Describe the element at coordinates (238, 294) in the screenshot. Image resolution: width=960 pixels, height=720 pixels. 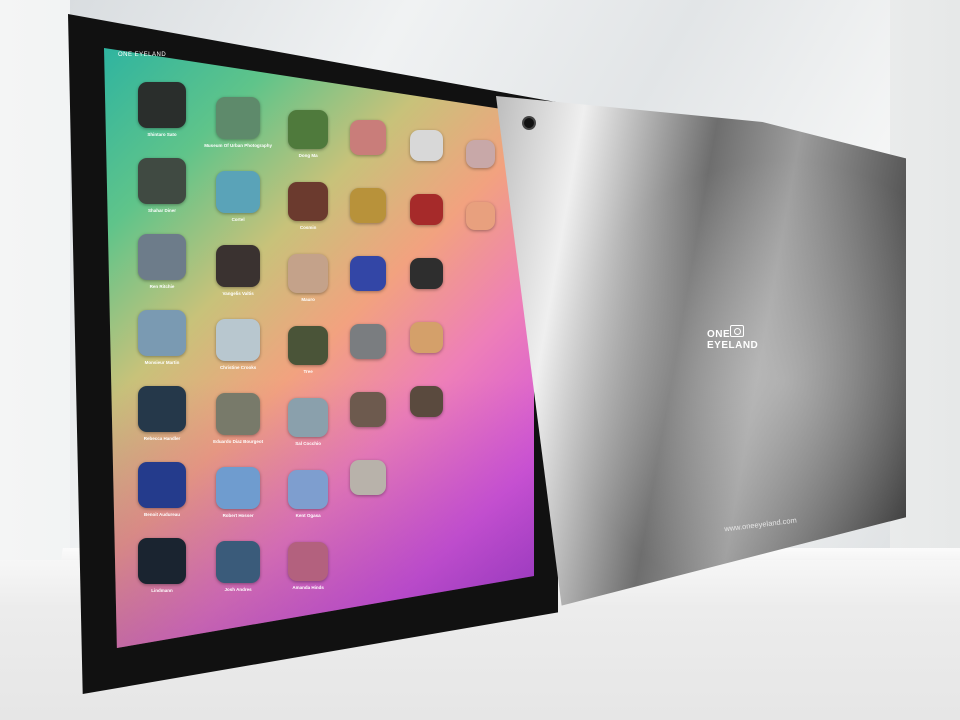
I see `cover-tile-label: Vangelis Valtis` at that location.